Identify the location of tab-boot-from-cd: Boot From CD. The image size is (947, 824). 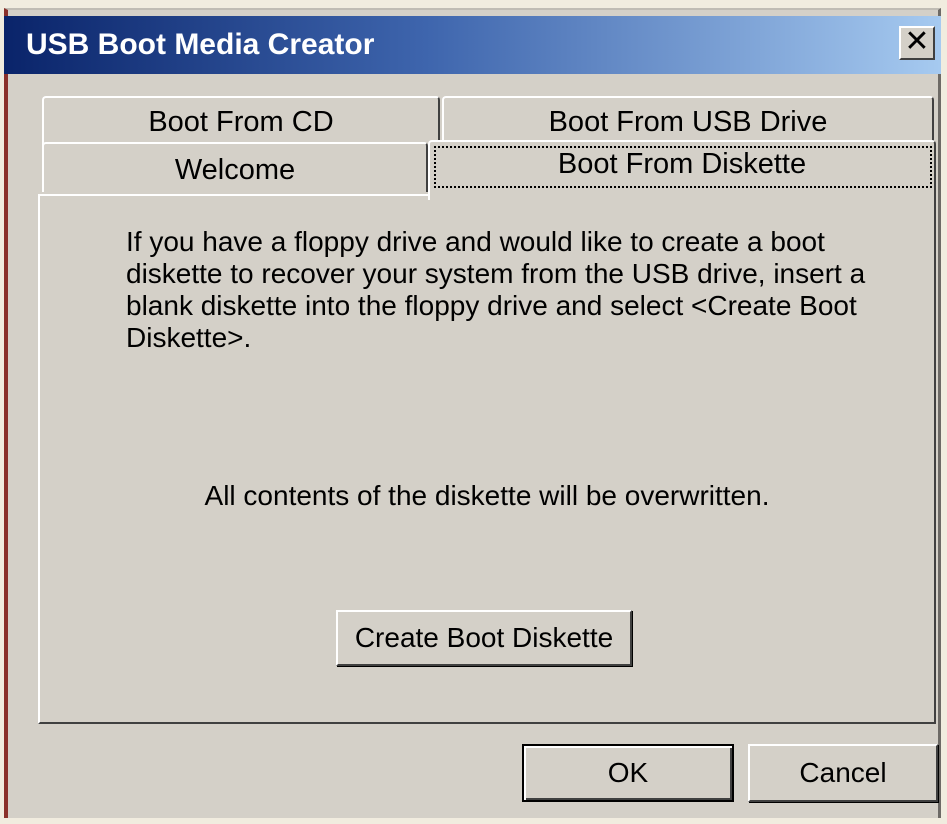
(241, 121).